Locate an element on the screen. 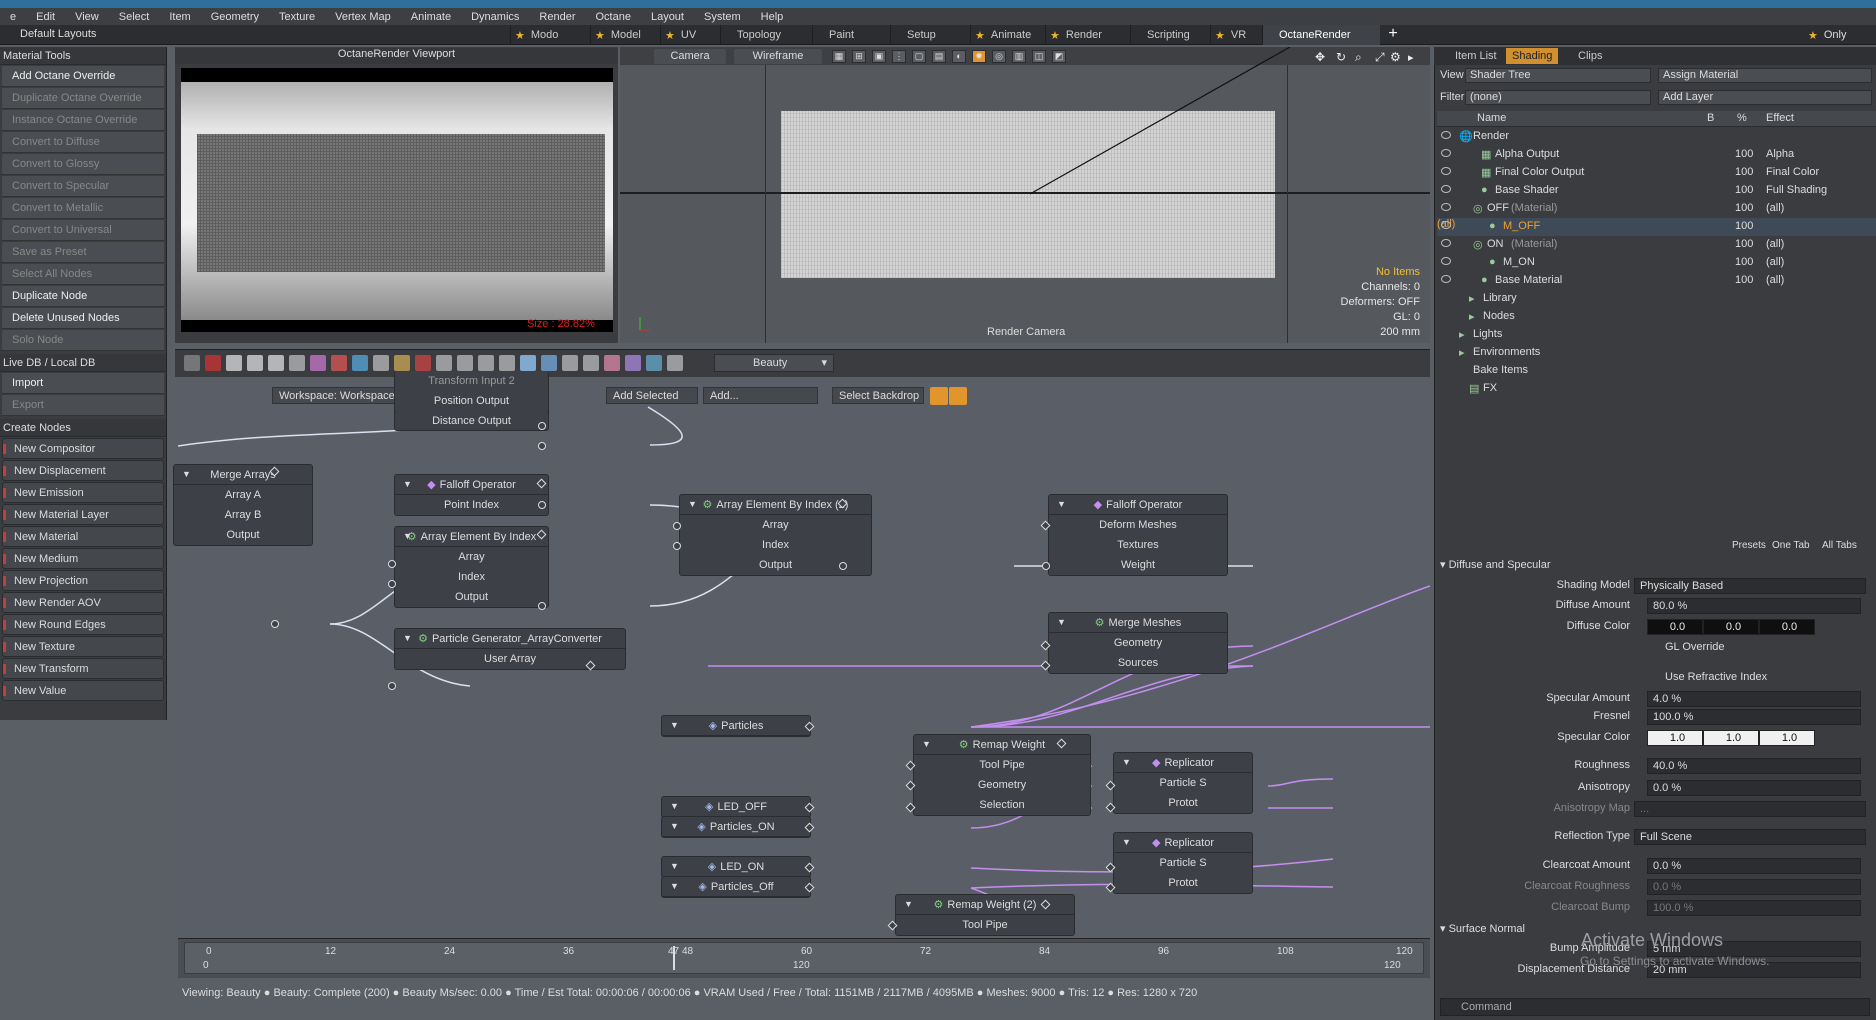 This screenshot has width=1876, height=1020. shader-tree-row: ● Base Material 100 (all) is located at coordinates (1656, 281).